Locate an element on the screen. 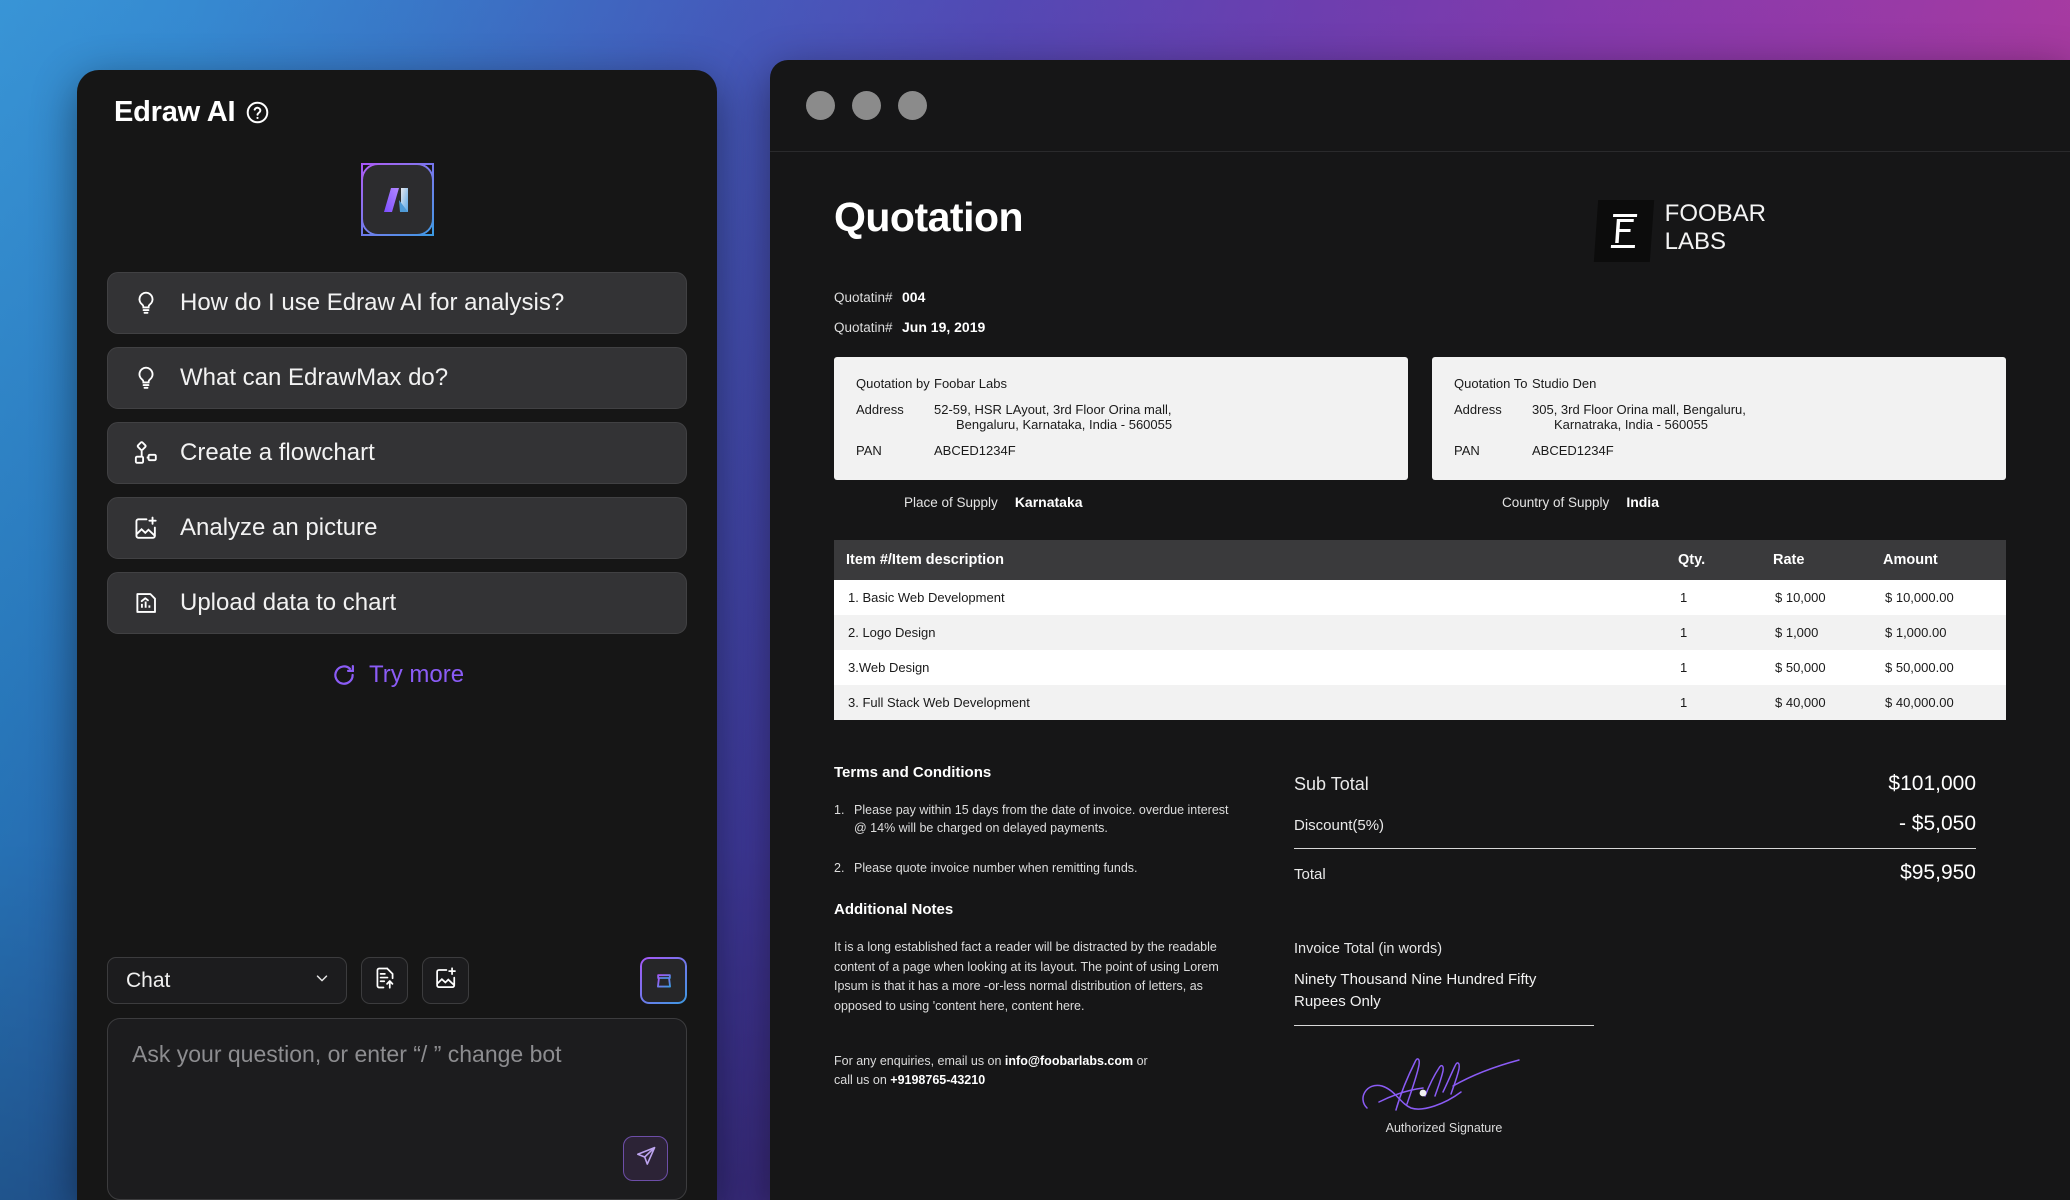 The width and height of the screenshot is (2070, 1200). logo-container is located at coordinates (397, 199).